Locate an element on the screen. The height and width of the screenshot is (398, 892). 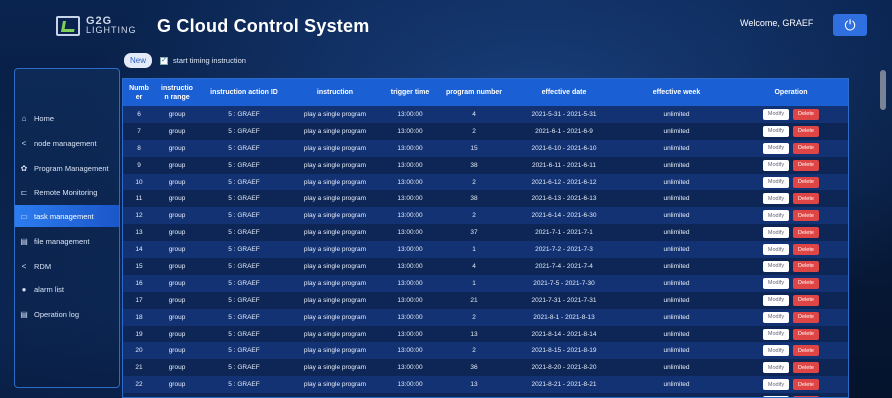
table-cell: 2021-7-2 - 2021-7-3 is located at coordinates (564, 250).